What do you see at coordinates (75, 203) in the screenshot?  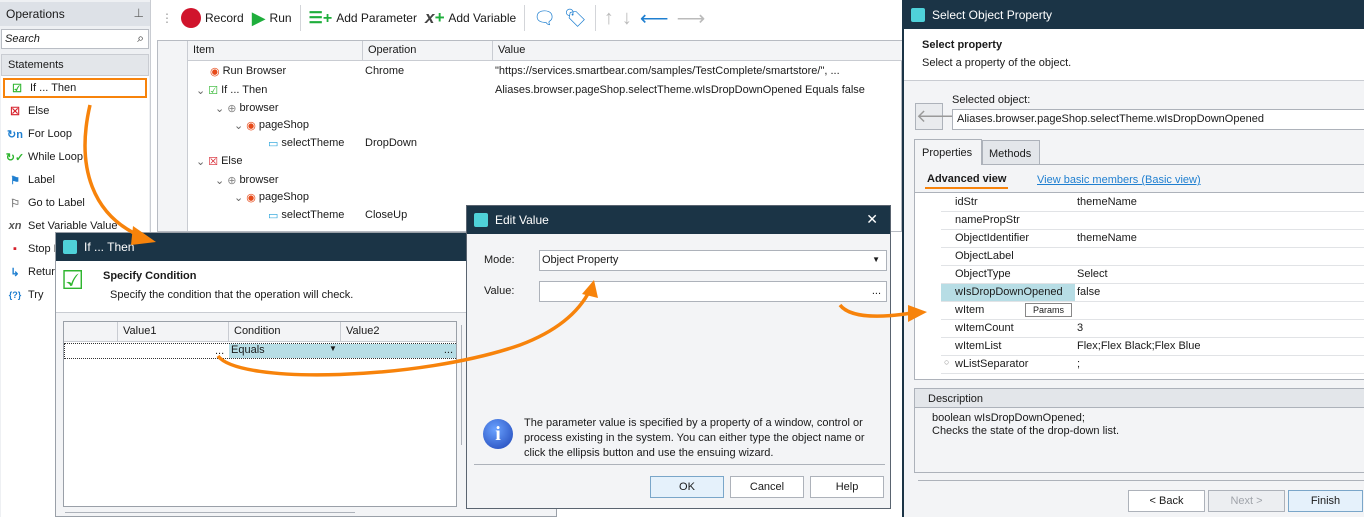 I see `op-go-to-label: ⚐ Go to Label` at bounding box center [75, 203].